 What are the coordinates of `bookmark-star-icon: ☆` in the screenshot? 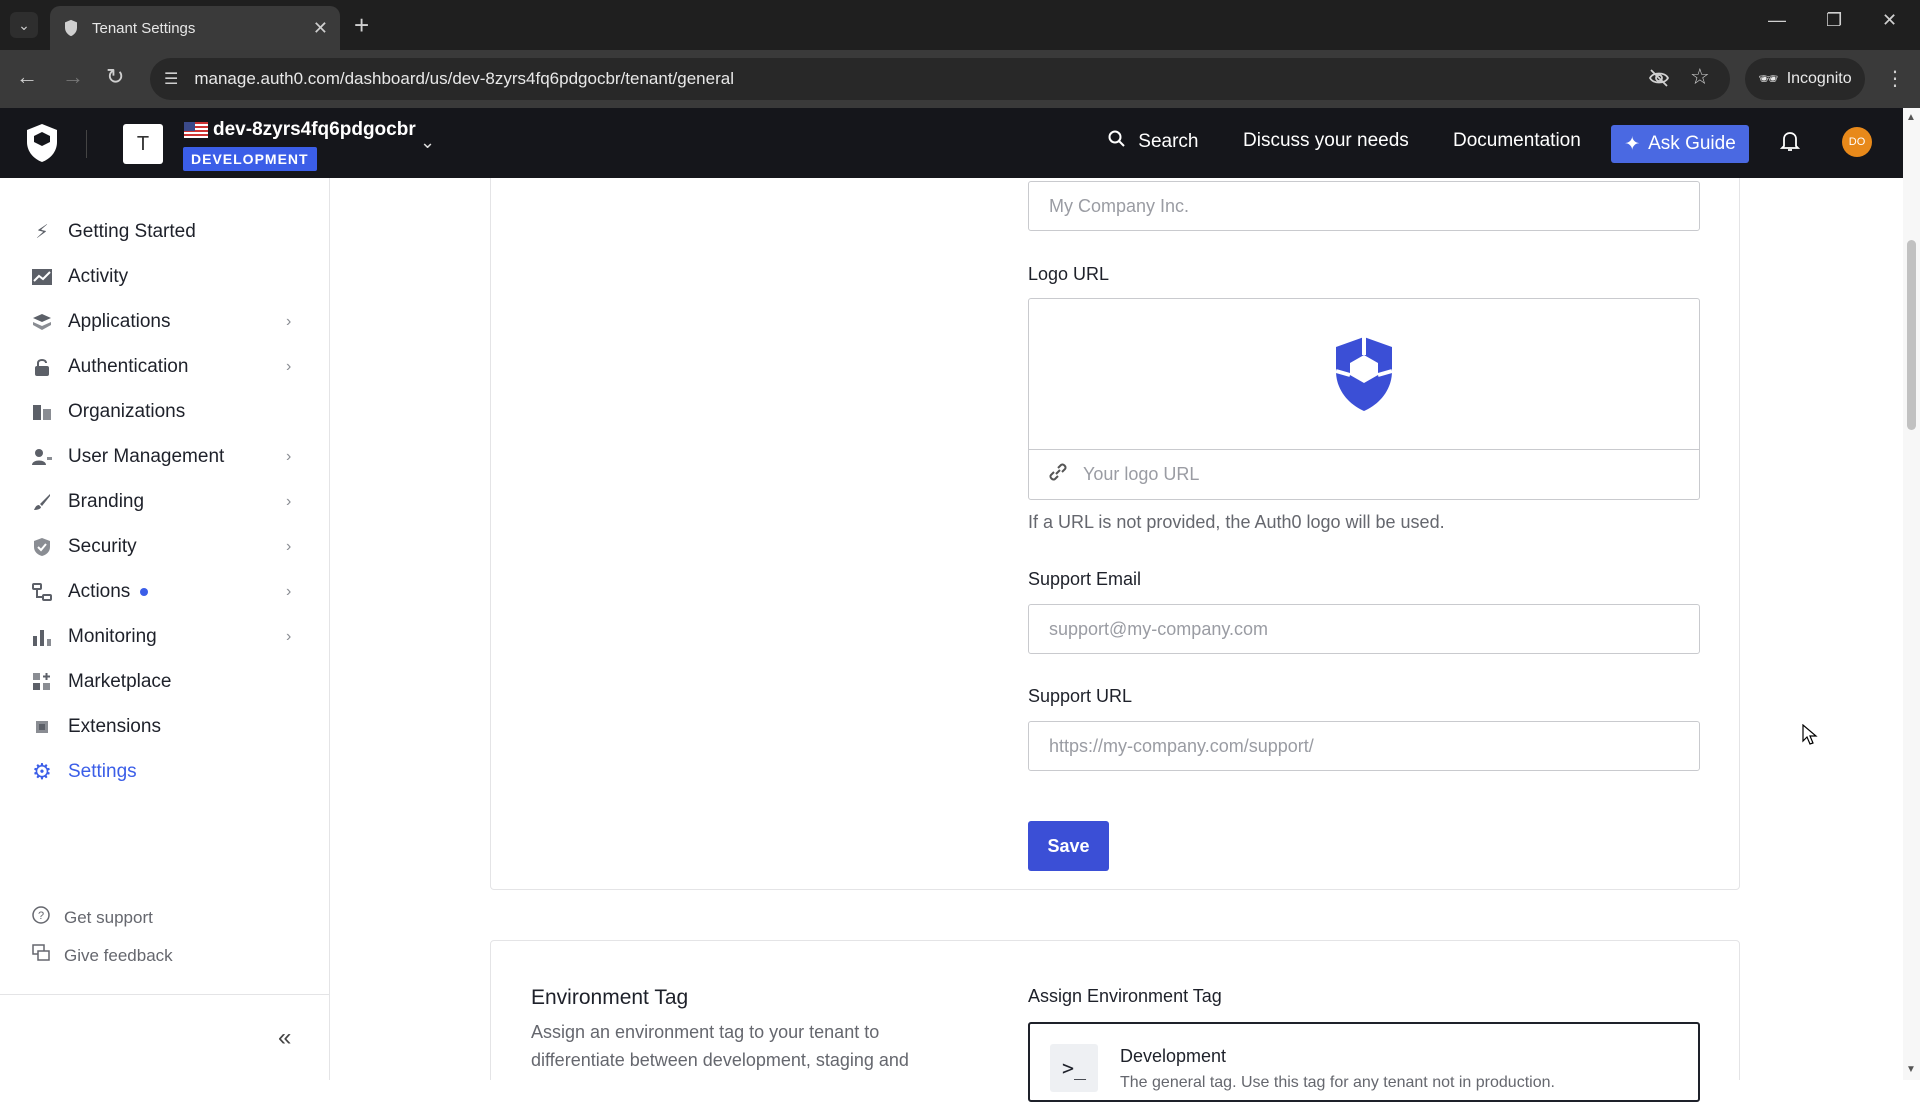 It's located at (1700, 77).